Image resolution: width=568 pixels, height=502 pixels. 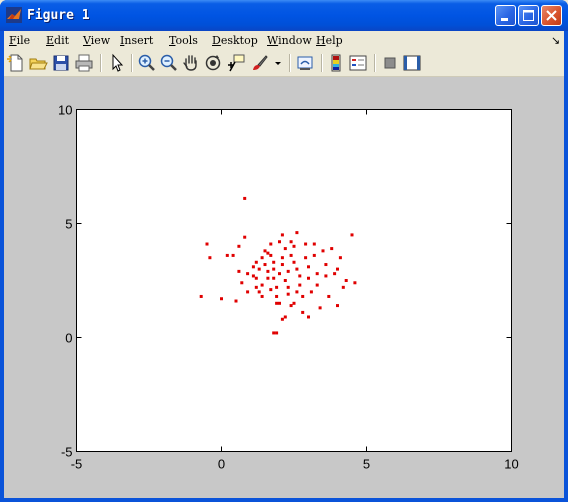 I want to click on y-tick-label: 5, so click(x=68, y=224).